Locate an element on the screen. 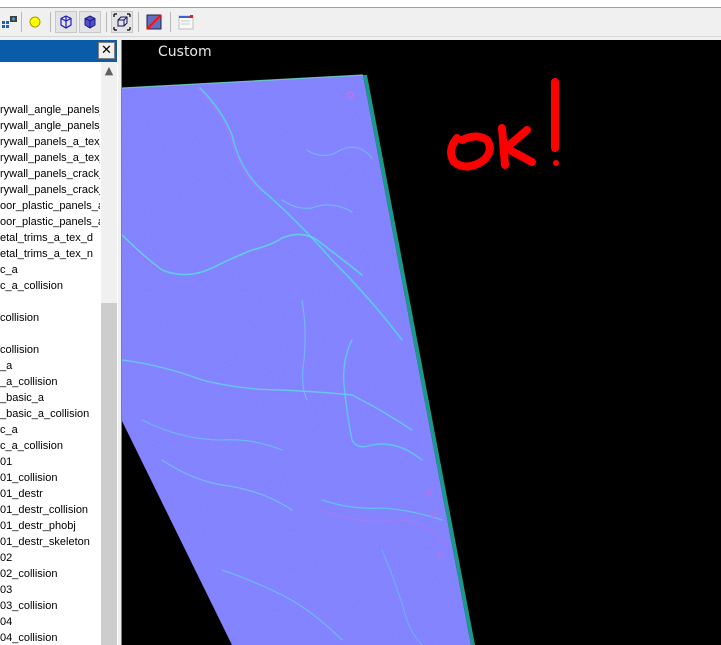 The height and width of the screenshot is (645, 721). list-item: 01_destr_collision is located at coordinates (50, 510).